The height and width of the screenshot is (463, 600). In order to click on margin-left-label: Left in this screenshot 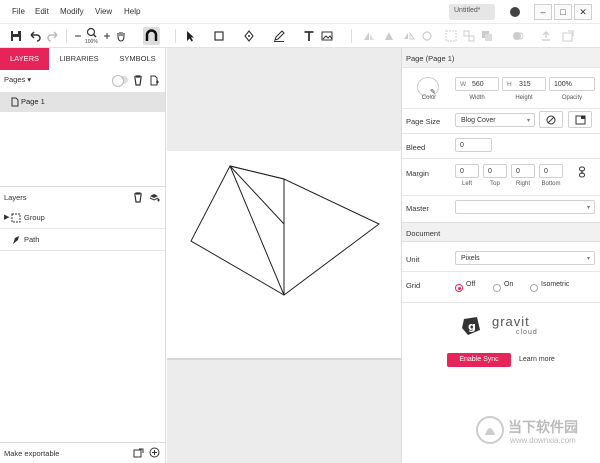, I will do `click(466, 184)`.